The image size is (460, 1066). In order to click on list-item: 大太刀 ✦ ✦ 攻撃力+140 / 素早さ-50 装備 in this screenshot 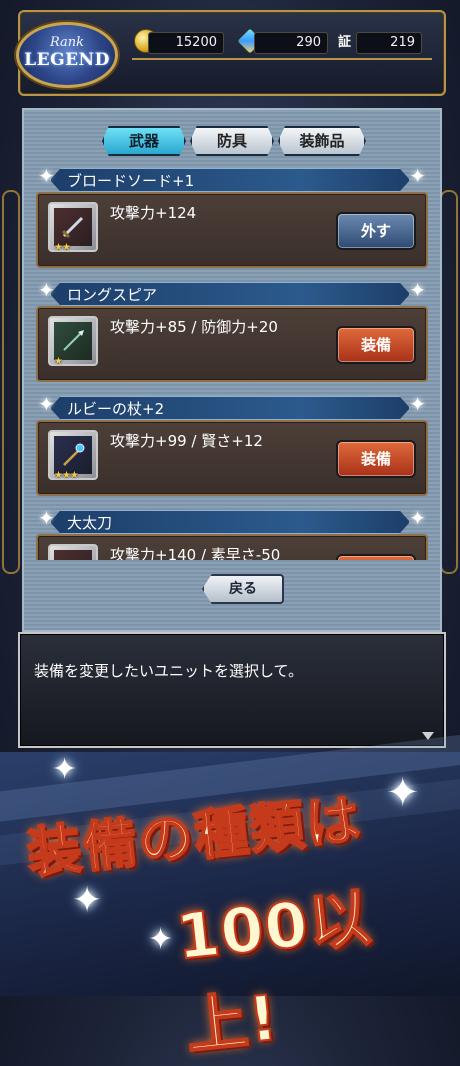, I will do `click(232, 533)`.